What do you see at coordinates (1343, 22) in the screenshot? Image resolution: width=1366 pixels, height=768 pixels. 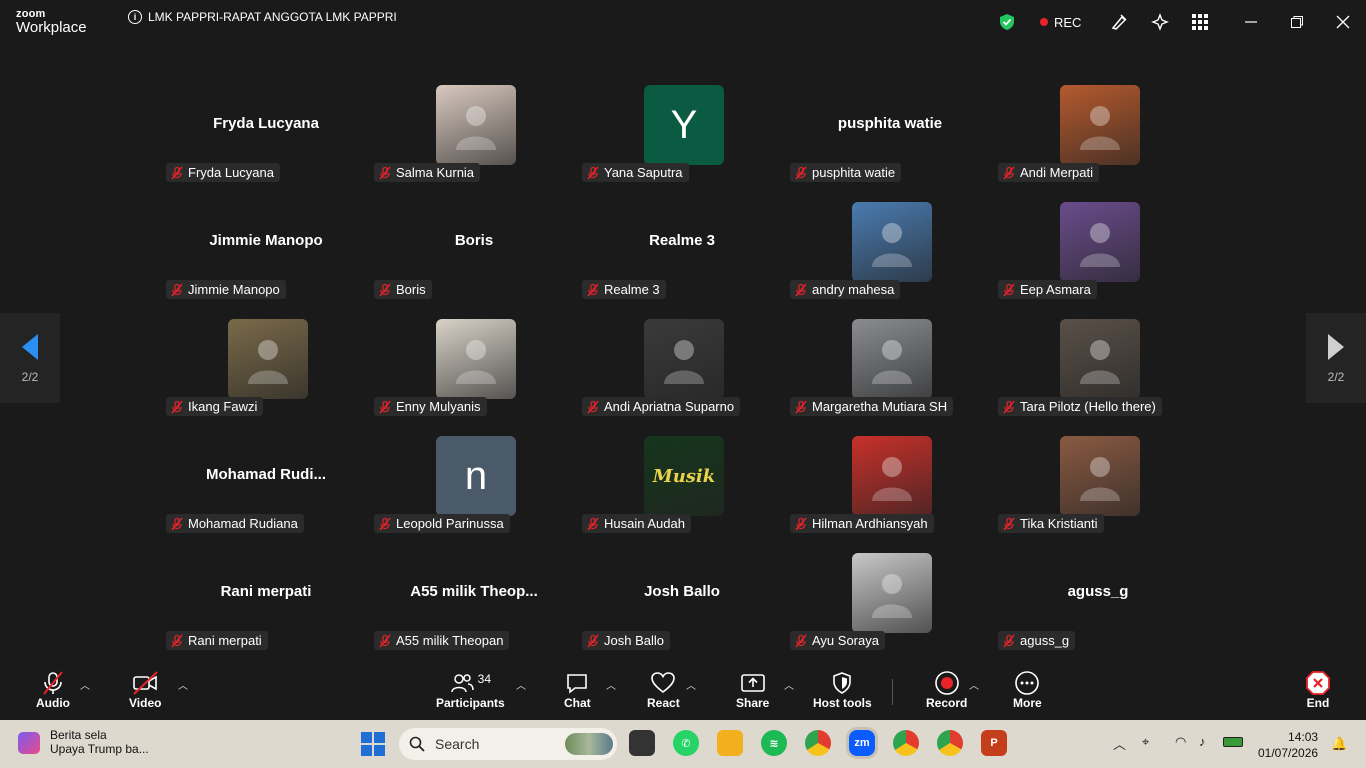 I see `close-icon` at bounding box center [1343, 22].